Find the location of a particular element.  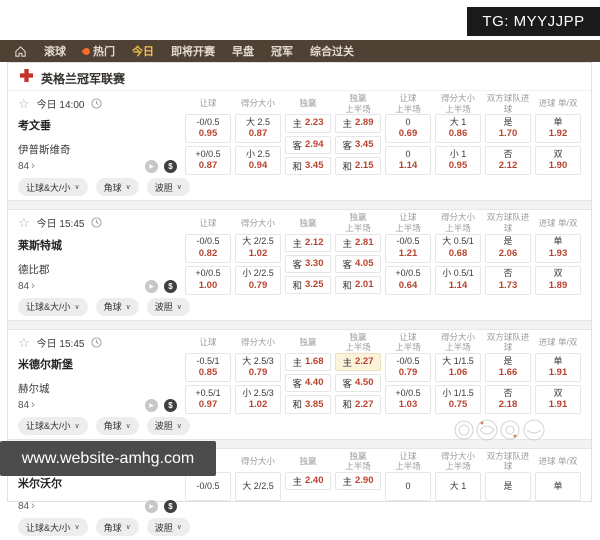

odds-cell: 否 2.12 is located at coordinates (508, 161).